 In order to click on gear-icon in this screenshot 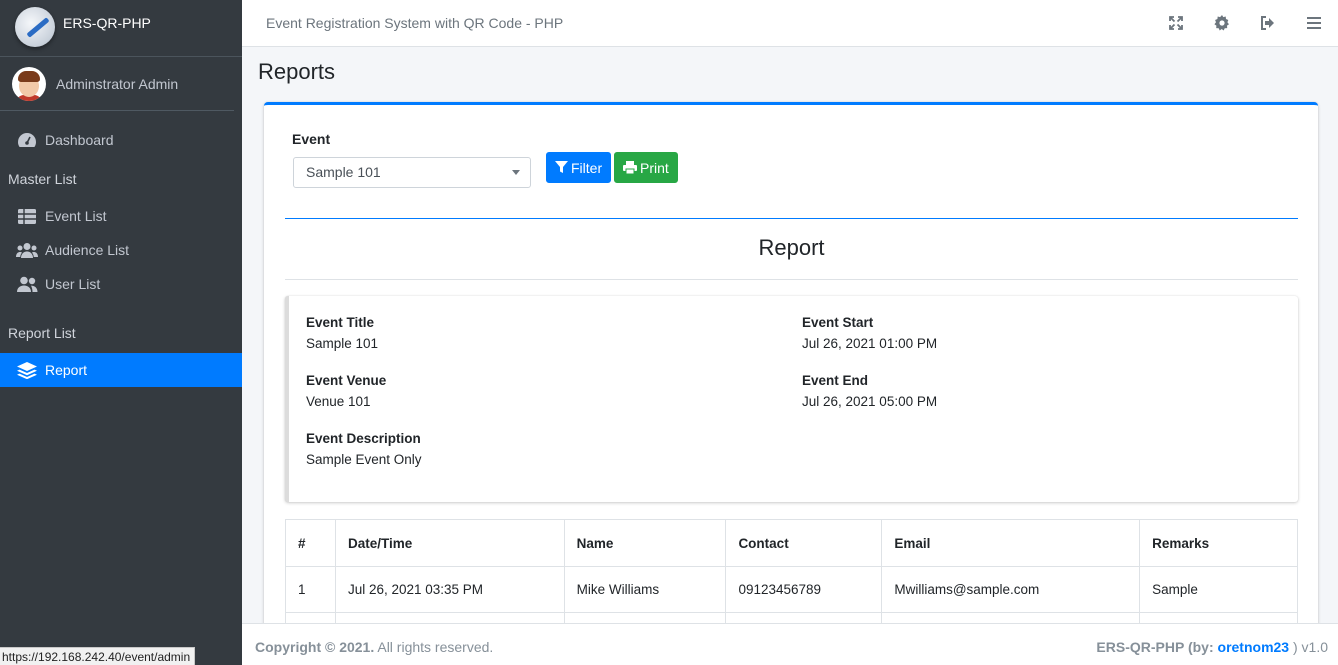, I will do `click(1222, 23)`.